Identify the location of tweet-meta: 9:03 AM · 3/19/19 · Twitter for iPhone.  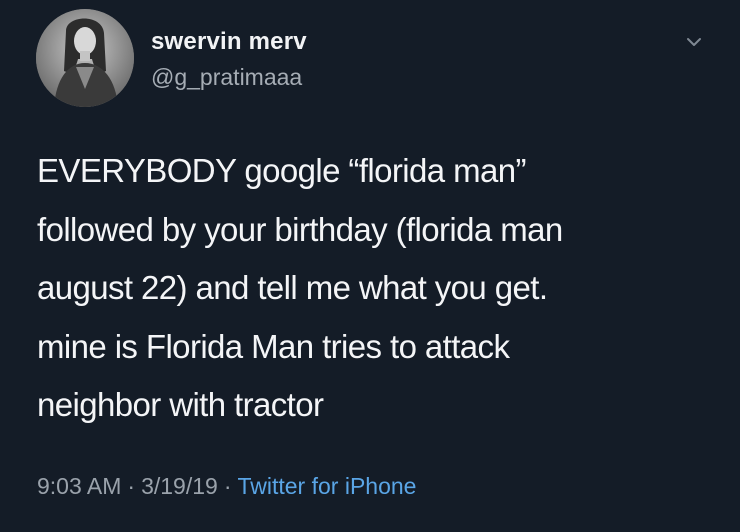
(226, 486).